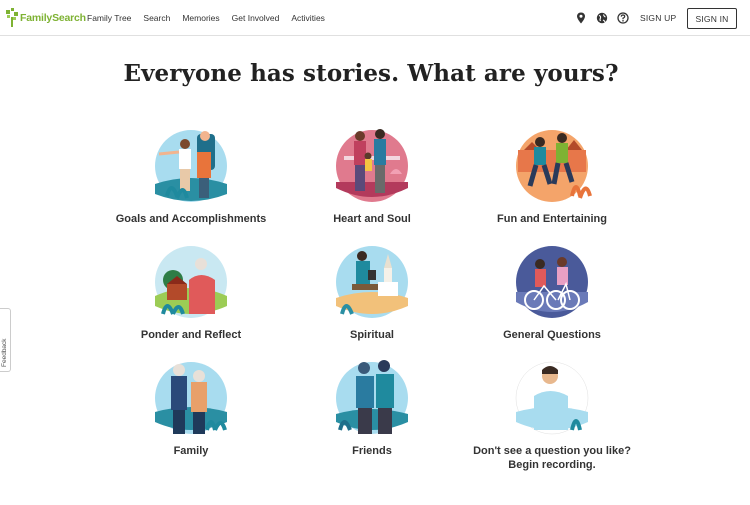 The width and height of the screenshot is (750, 505). What do you see at coordinates (256, 18) in the screenshot?
I see `nav-get-involved: Get Involved` at bounding box center [256, 18].